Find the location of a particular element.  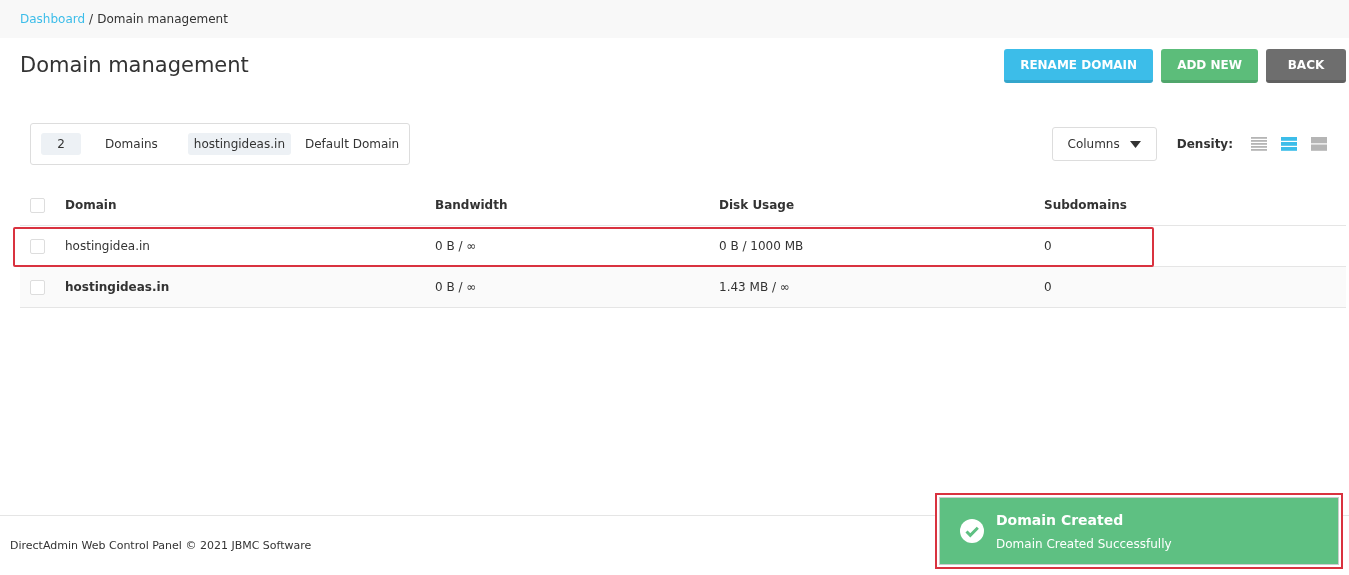

action-button: ADD NEW is located at coordinates (1209, 66).